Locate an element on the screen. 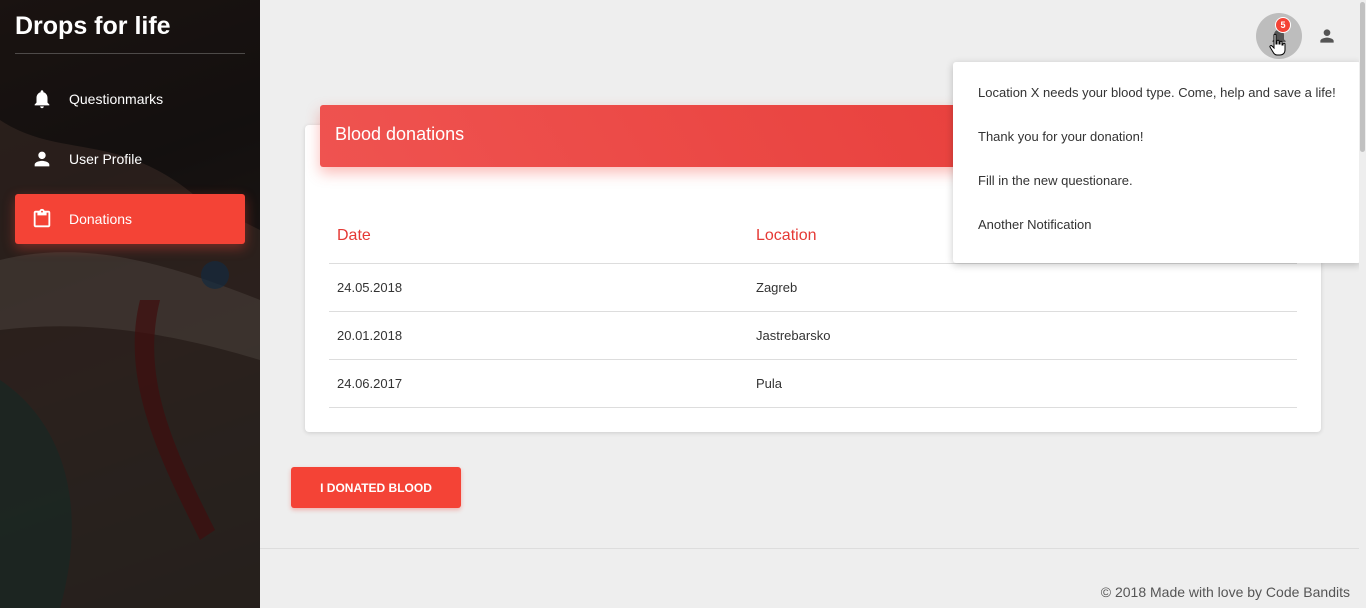  table-row: 24.06.2017 Pula is located at coordinates (813, 383).